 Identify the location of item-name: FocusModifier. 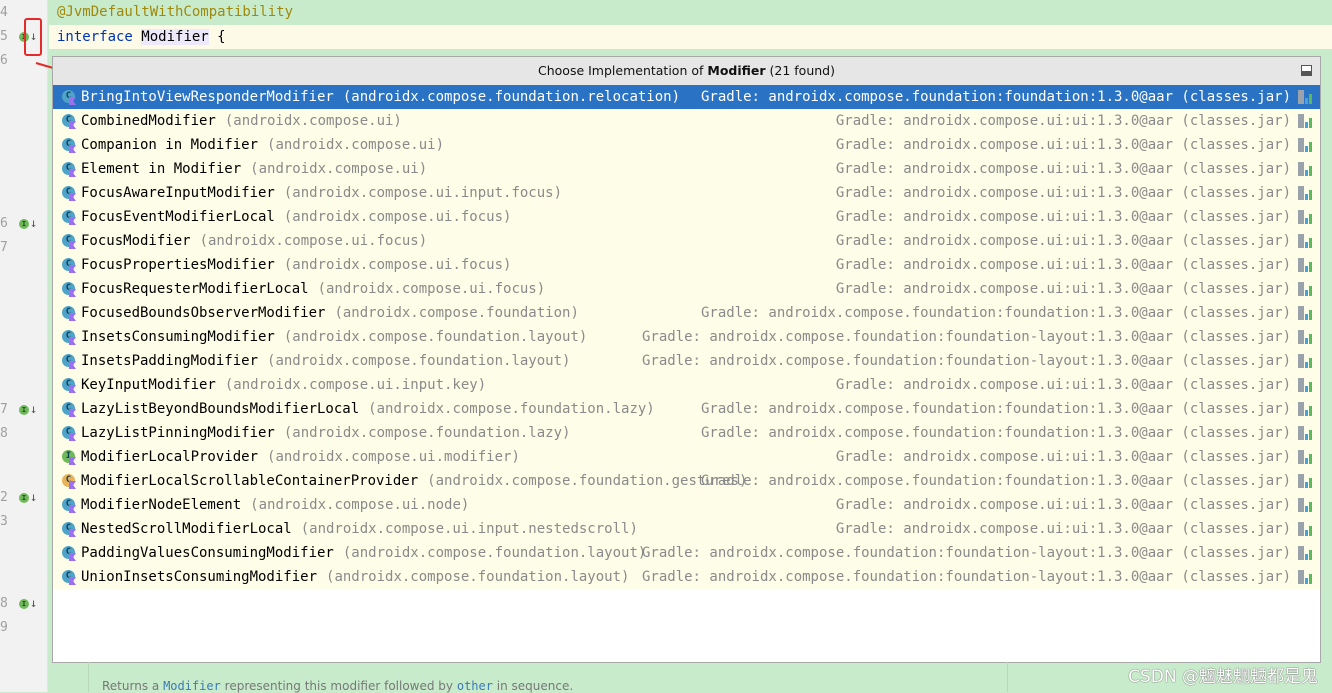
(136, 241).